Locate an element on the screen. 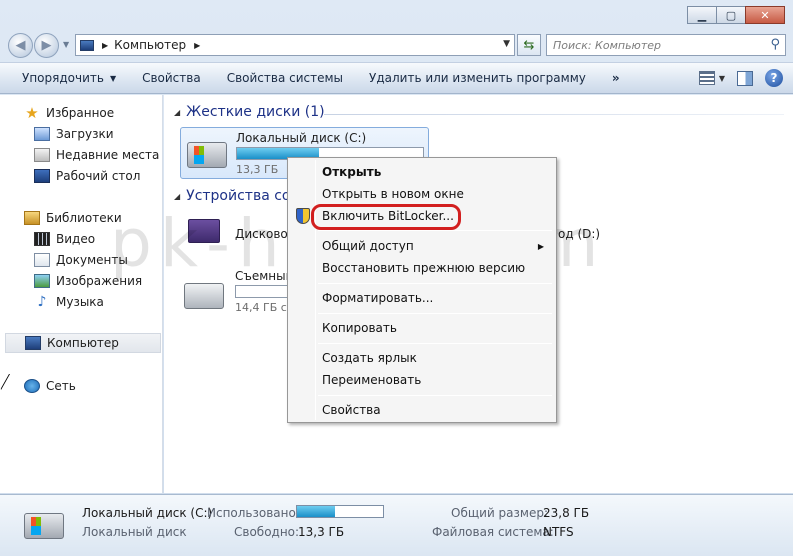  view-controls: ▼ ? is located at coordinates (740, 78).